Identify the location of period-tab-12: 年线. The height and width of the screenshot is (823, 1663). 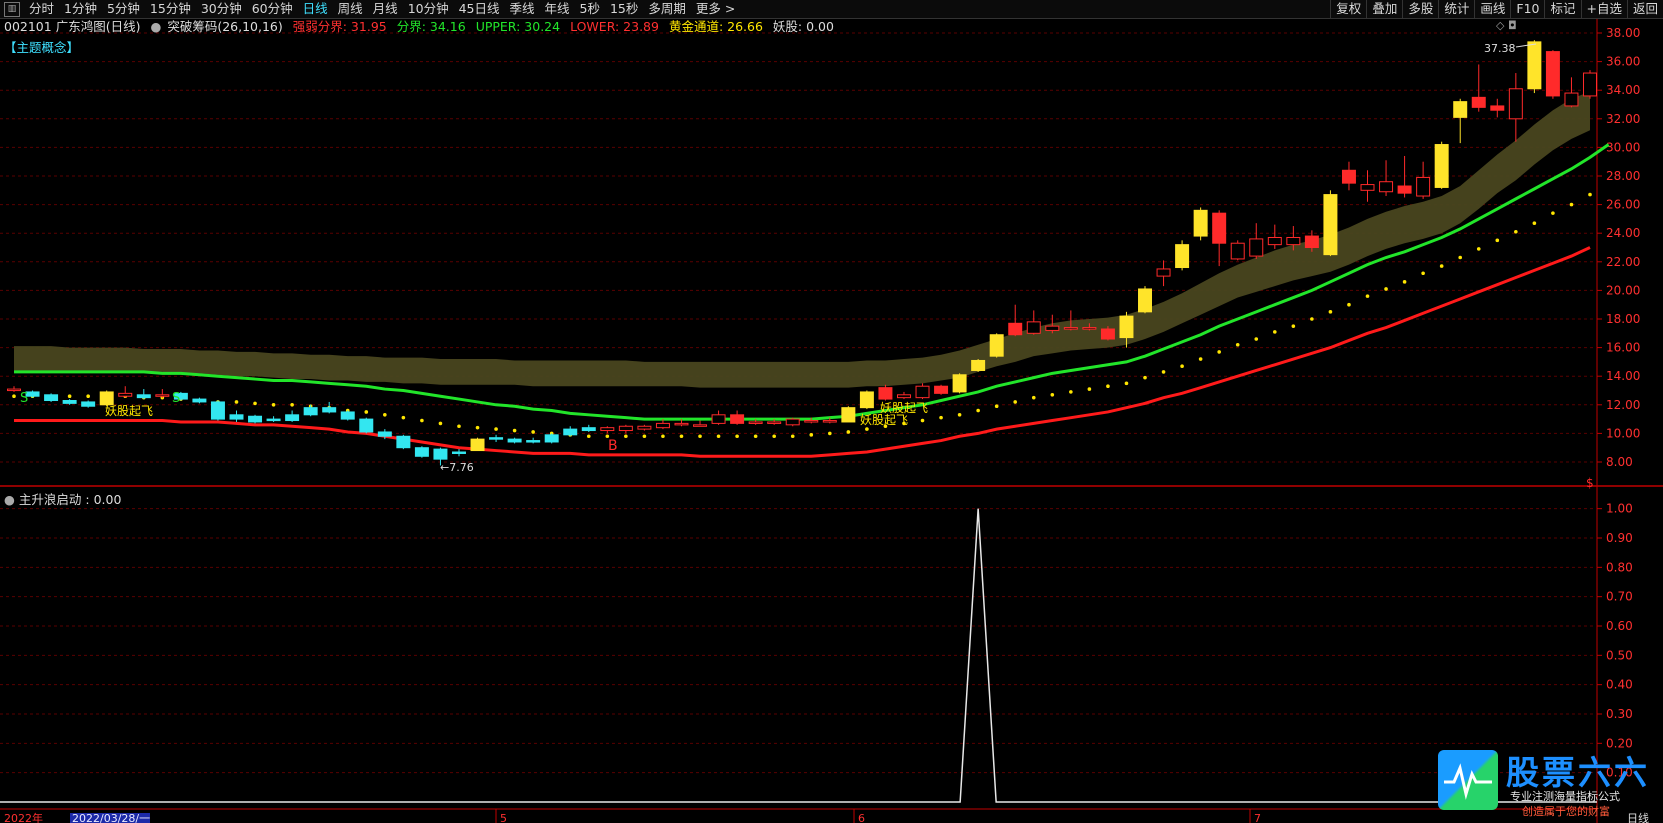
(557, 9).